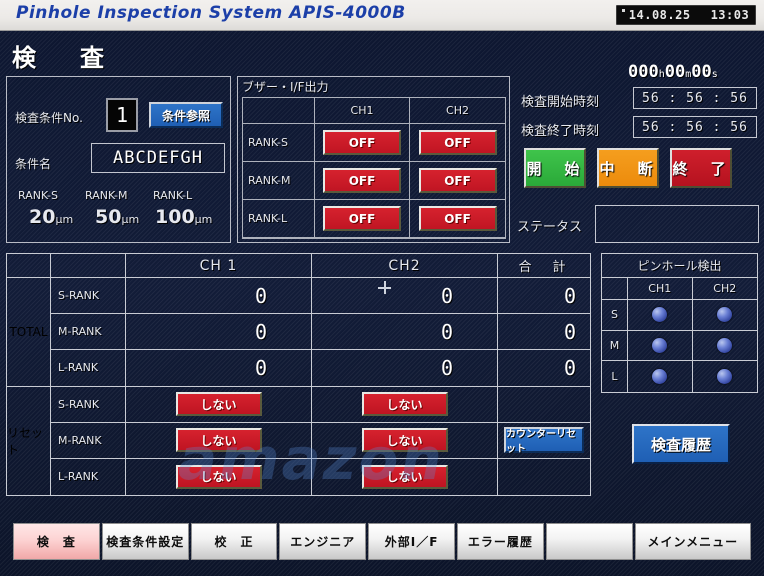  I want to click on tab-external-if: 外部I／F, so click(411, 541).